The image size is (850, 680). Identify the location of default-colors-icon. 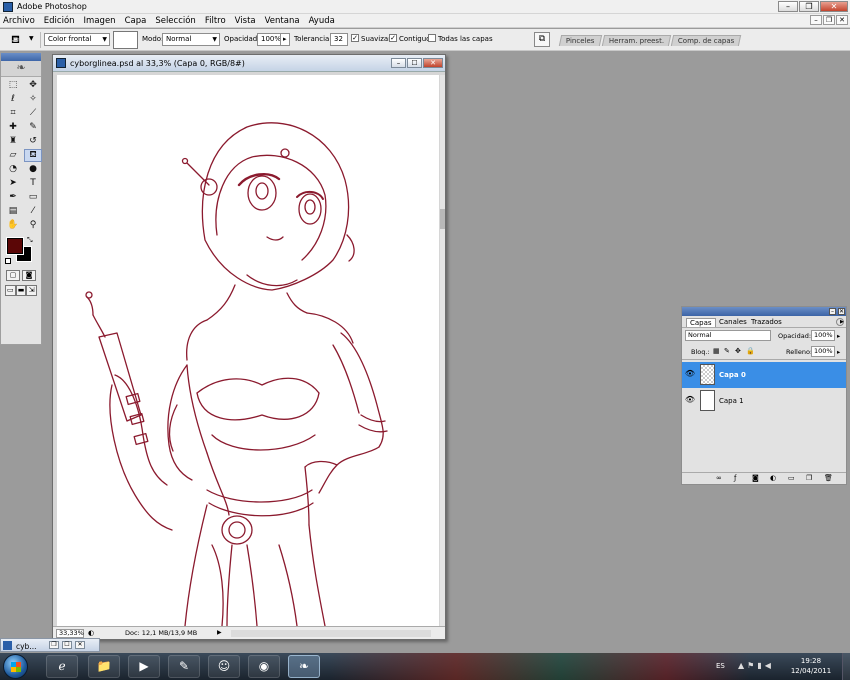
(8, 261).